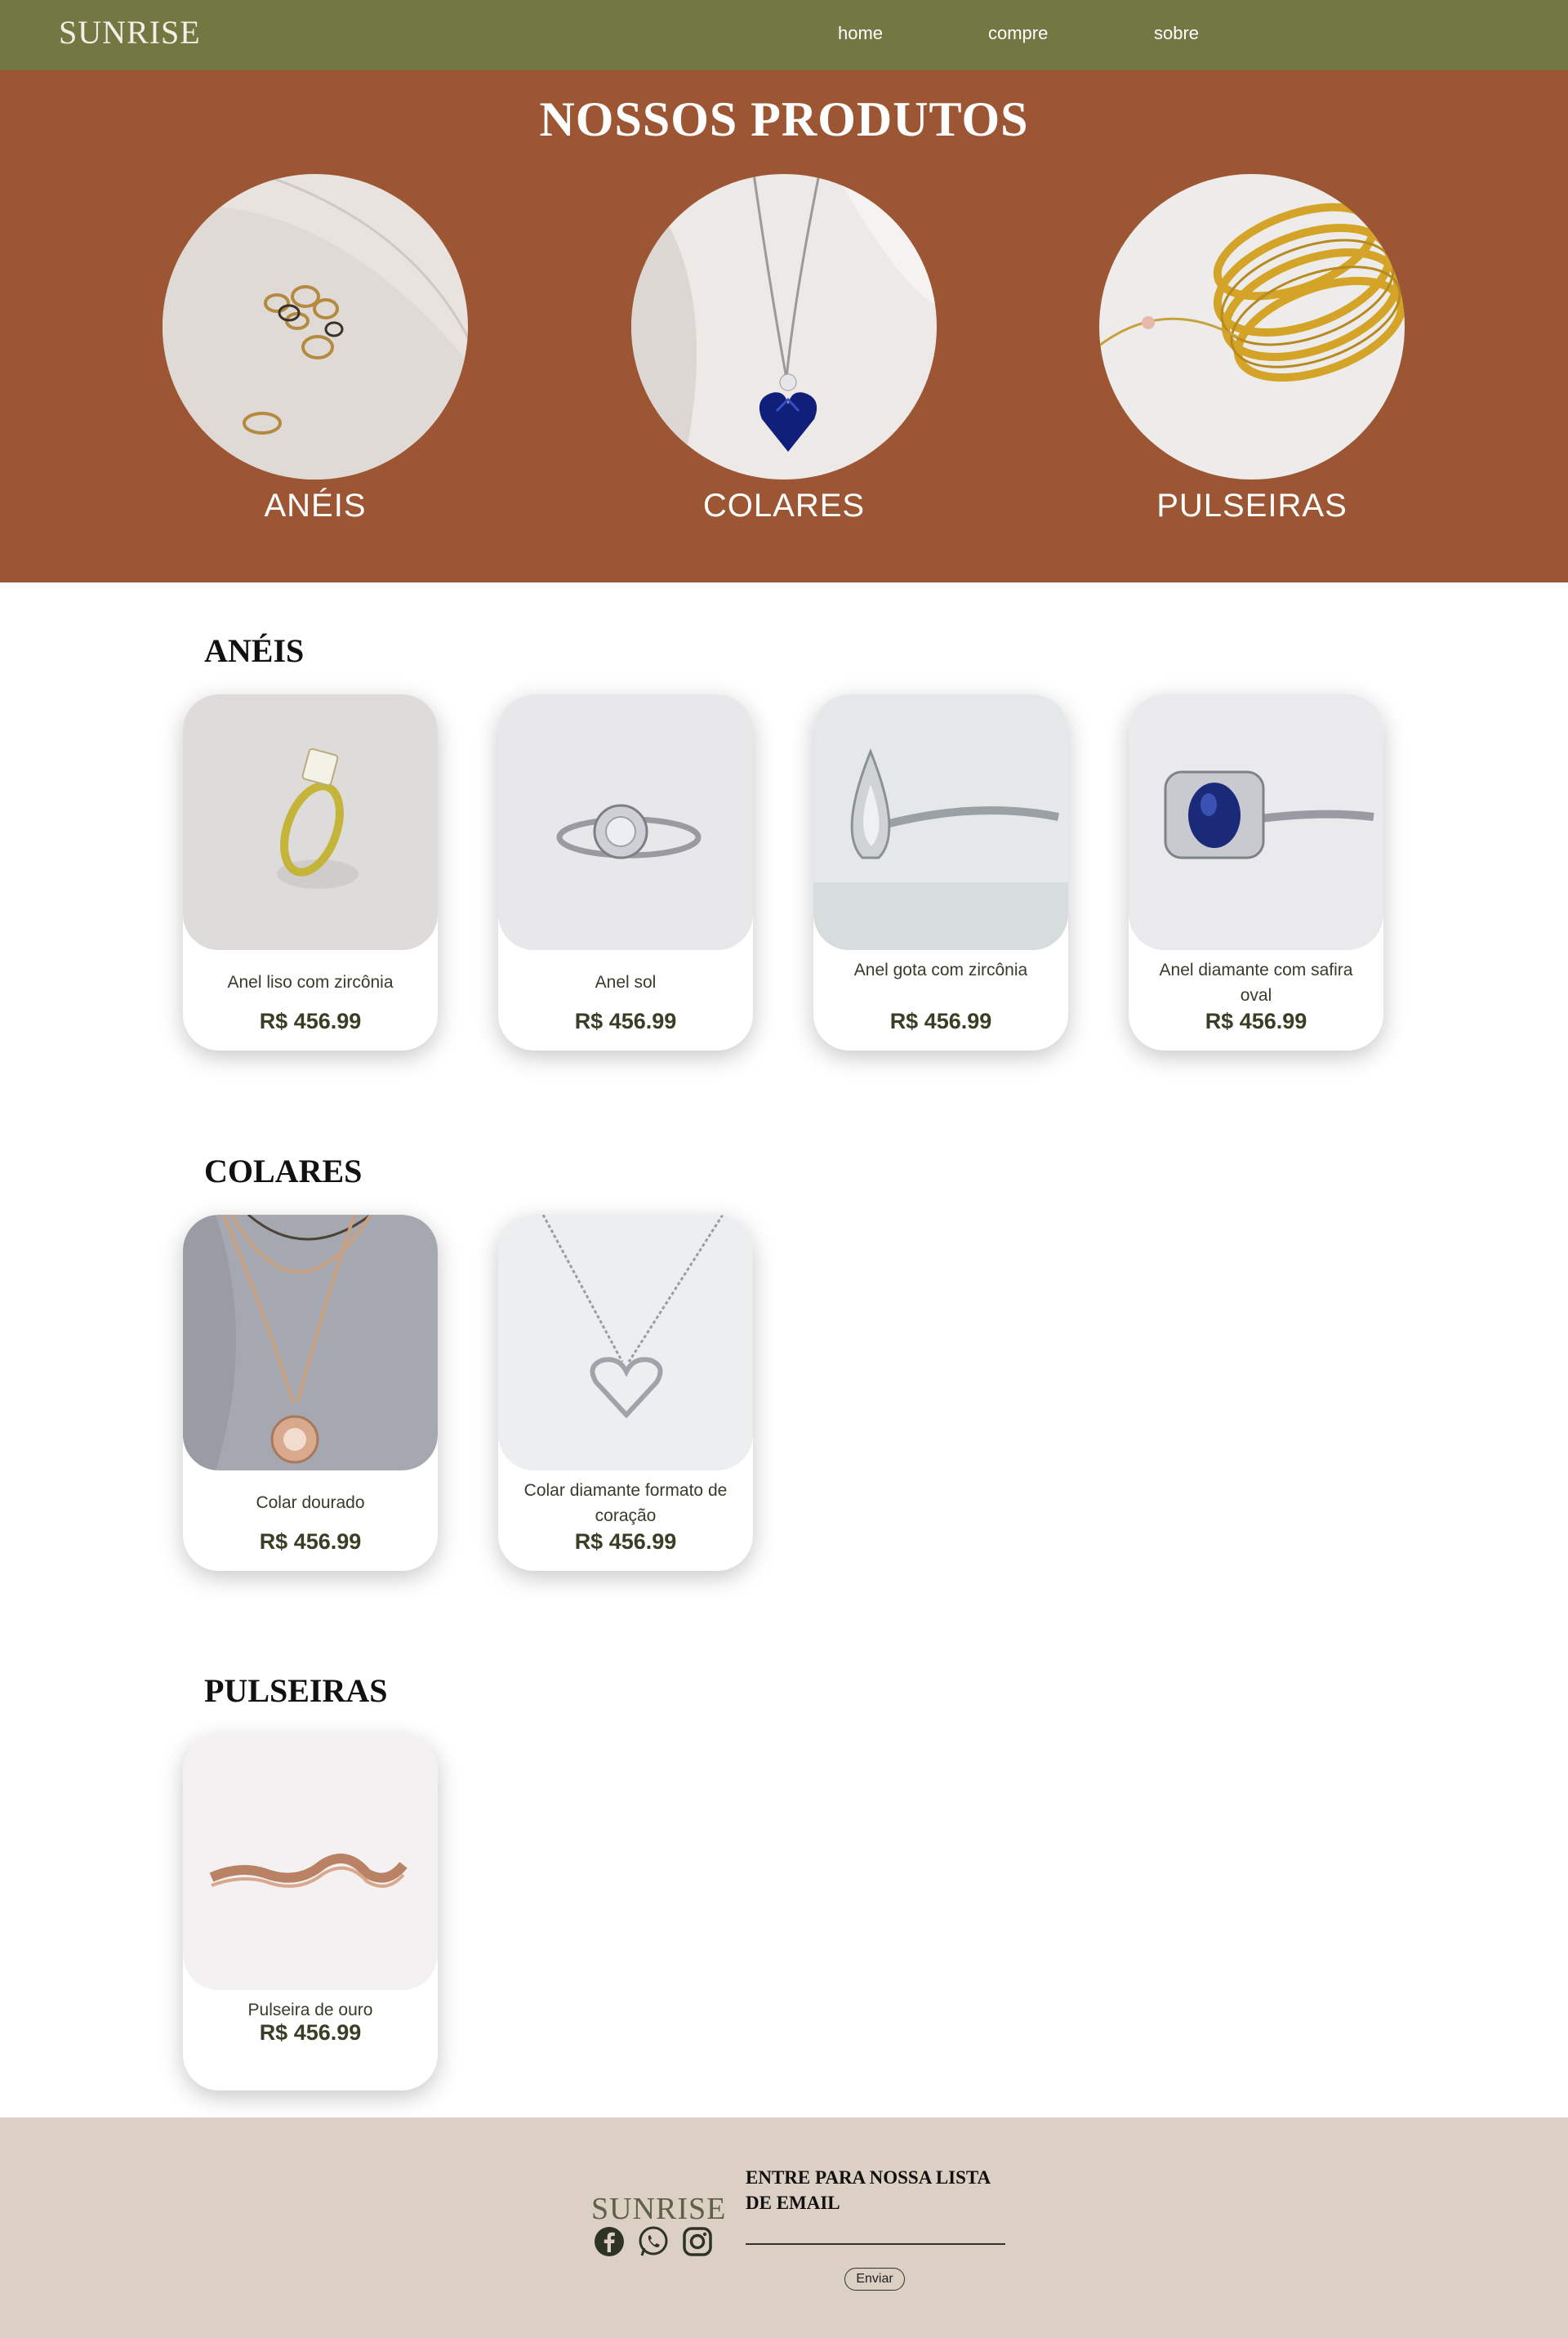 The image size is (1568, 2338). Describe the element at coordinates (1252, 327) in the screenshot. I see `category-pulseiras-image` at that location.